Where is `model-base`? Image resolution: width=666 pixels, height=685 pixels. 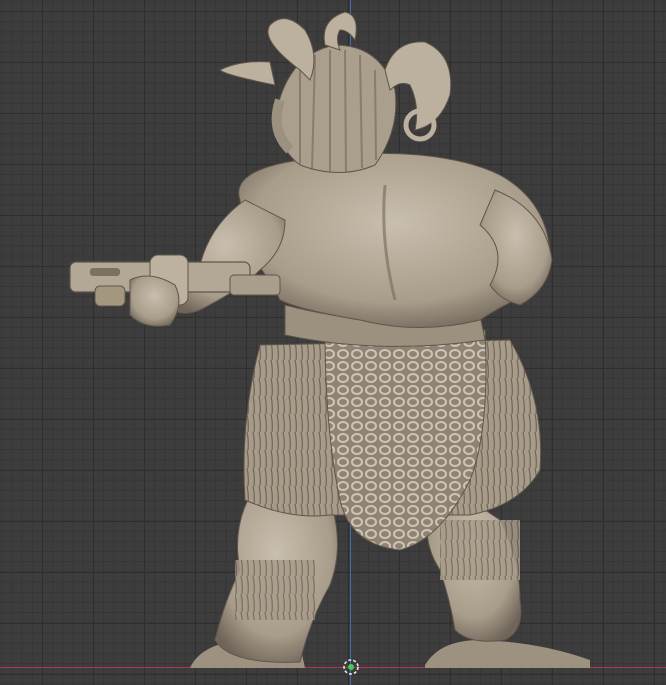 model-base is located at coordinates (507, 654).